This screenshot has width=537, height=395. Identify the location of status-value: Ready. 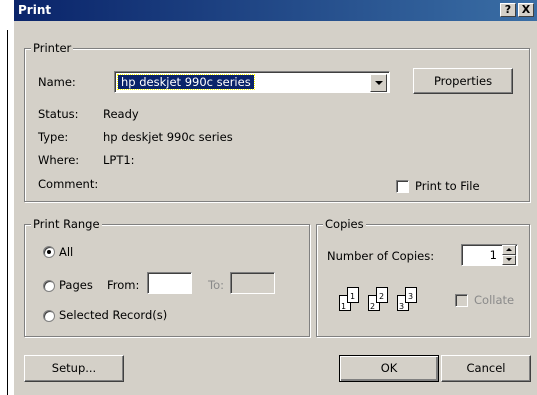
(121, 114).